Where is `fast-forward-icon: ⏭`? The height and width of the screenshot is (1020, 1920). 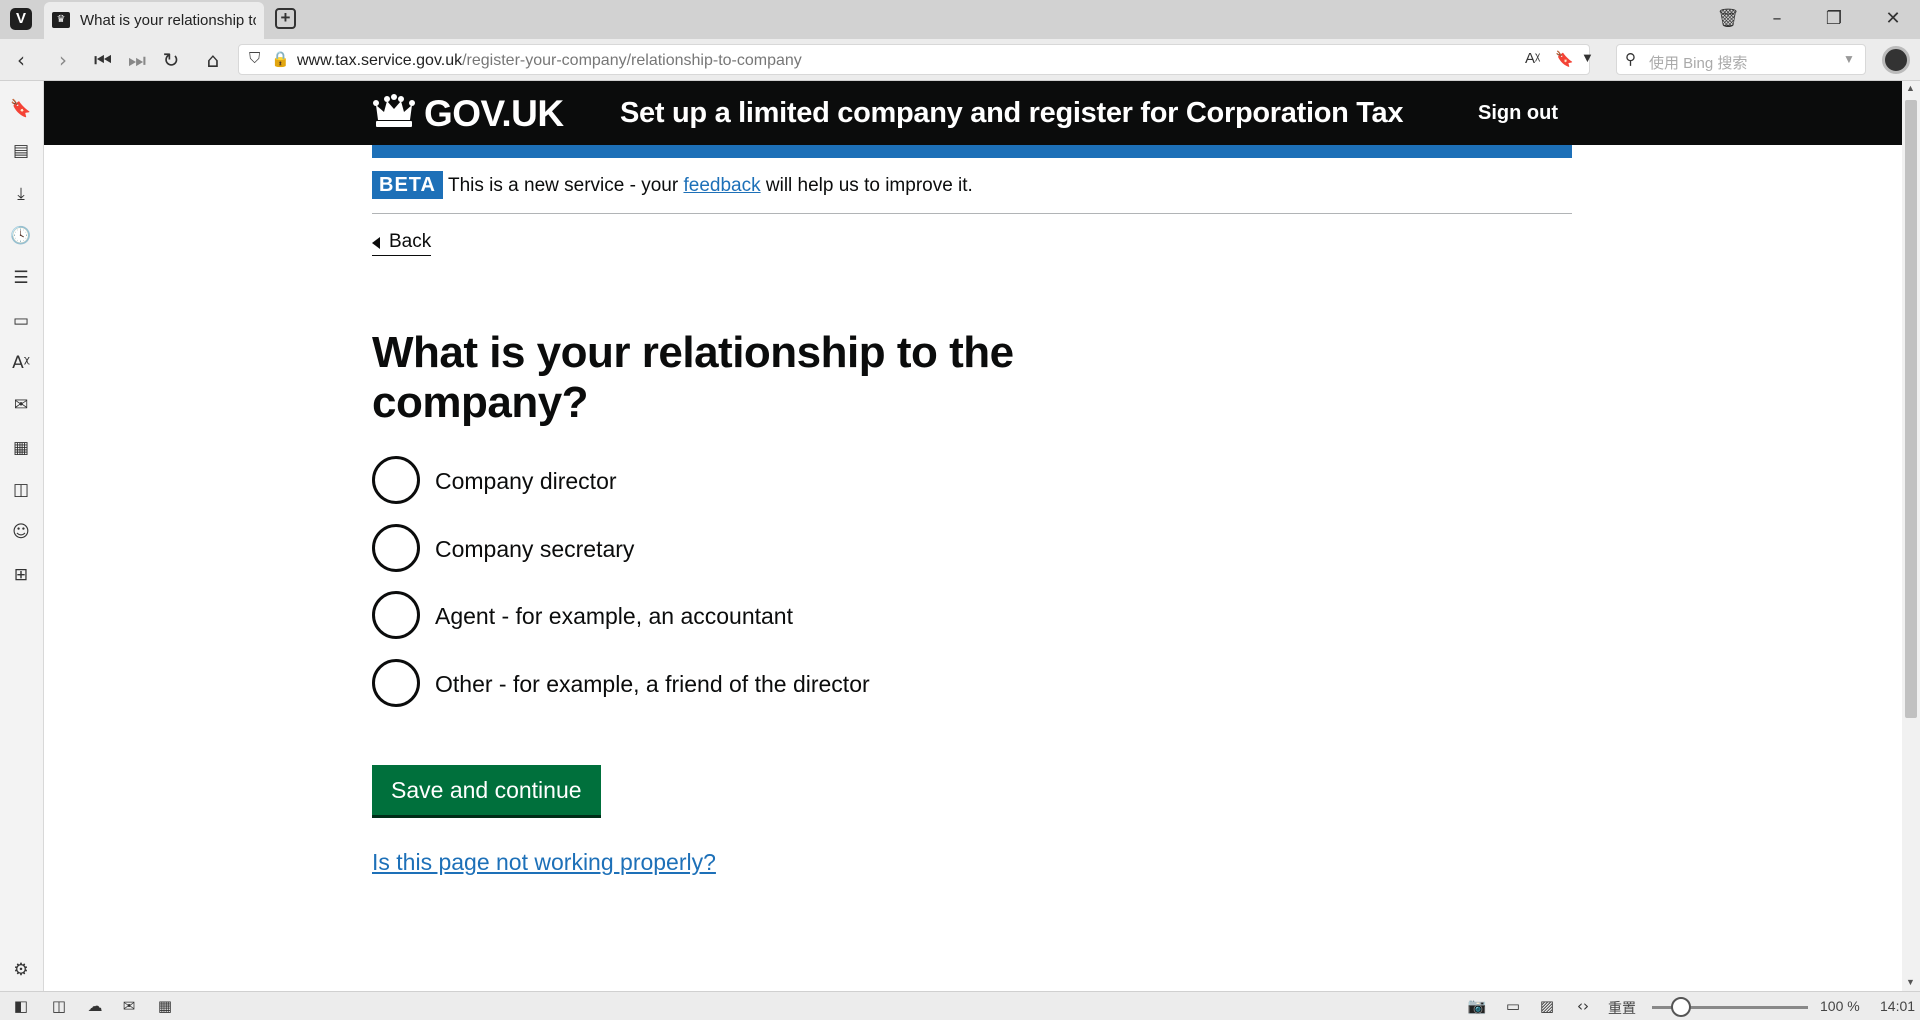 fast-forward-icon: ⏭ is located at coordinates (137, 60).